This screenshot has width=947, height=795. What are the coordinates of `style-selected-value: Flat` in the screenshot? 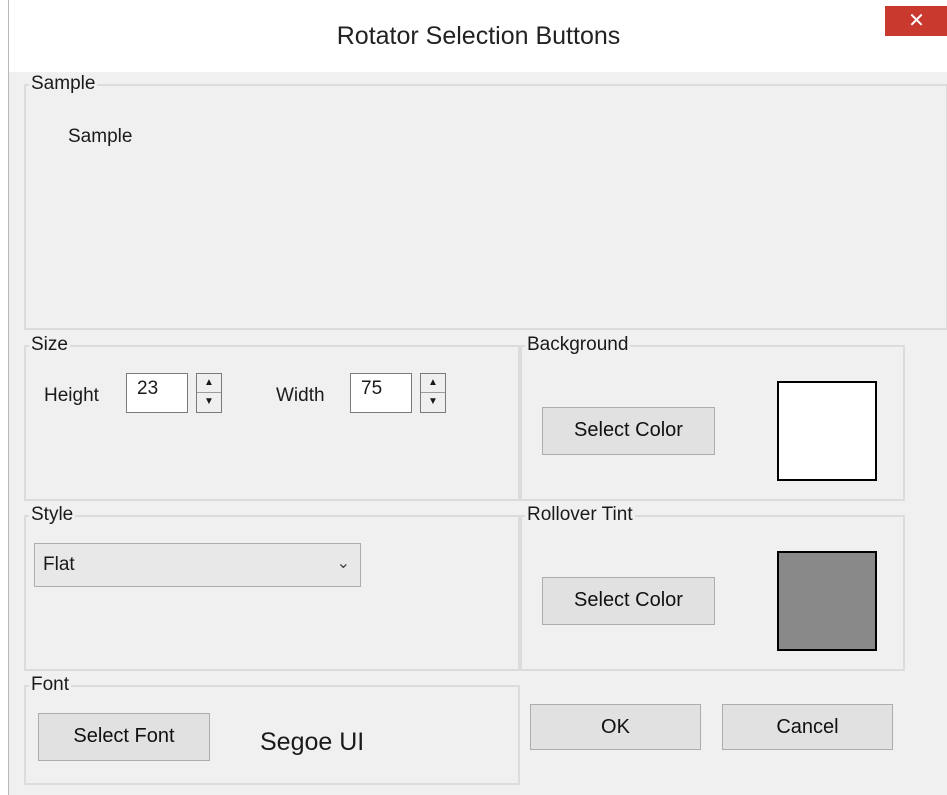 It's located at (59, 564).